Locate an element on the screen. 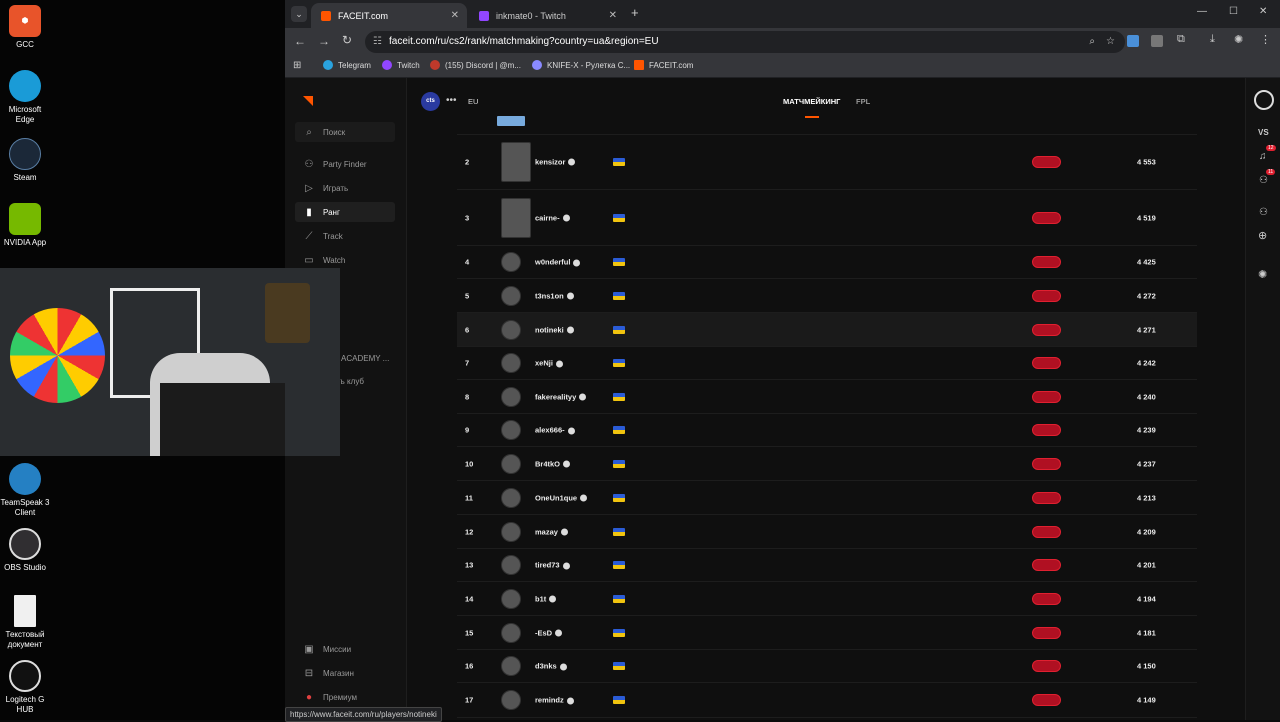 The height and width of the screenshot is (722, 1280). player-name: tired73 is located at coordinates (552, 565).